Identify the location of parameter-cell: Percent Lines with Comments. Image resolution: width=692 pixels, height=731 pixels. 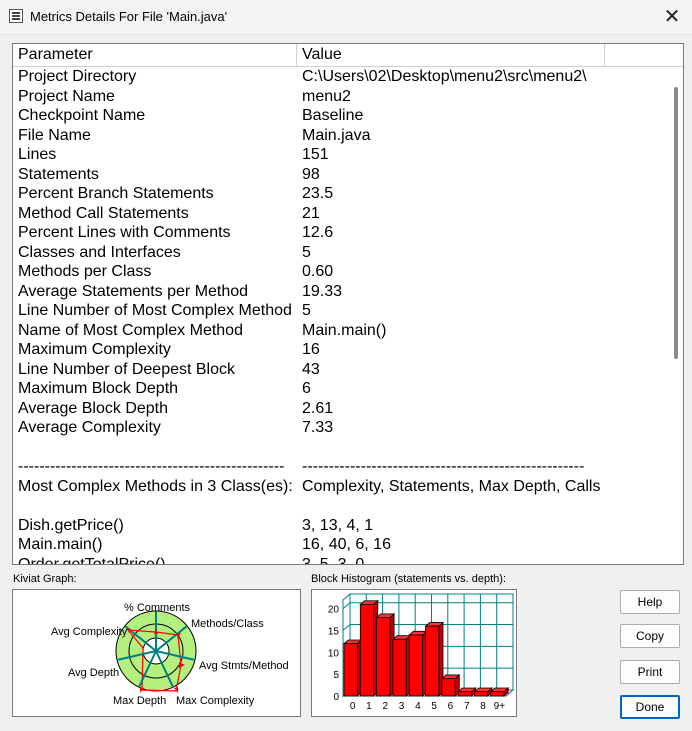
(124, 232).